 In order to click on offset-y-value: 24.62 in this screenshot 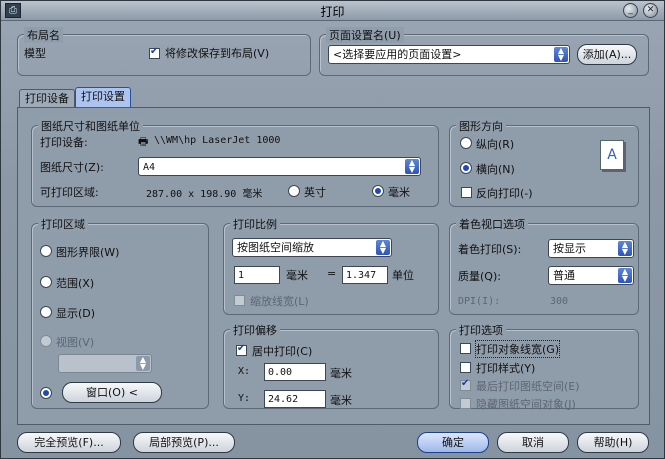, I will do `click(283, 399)`.